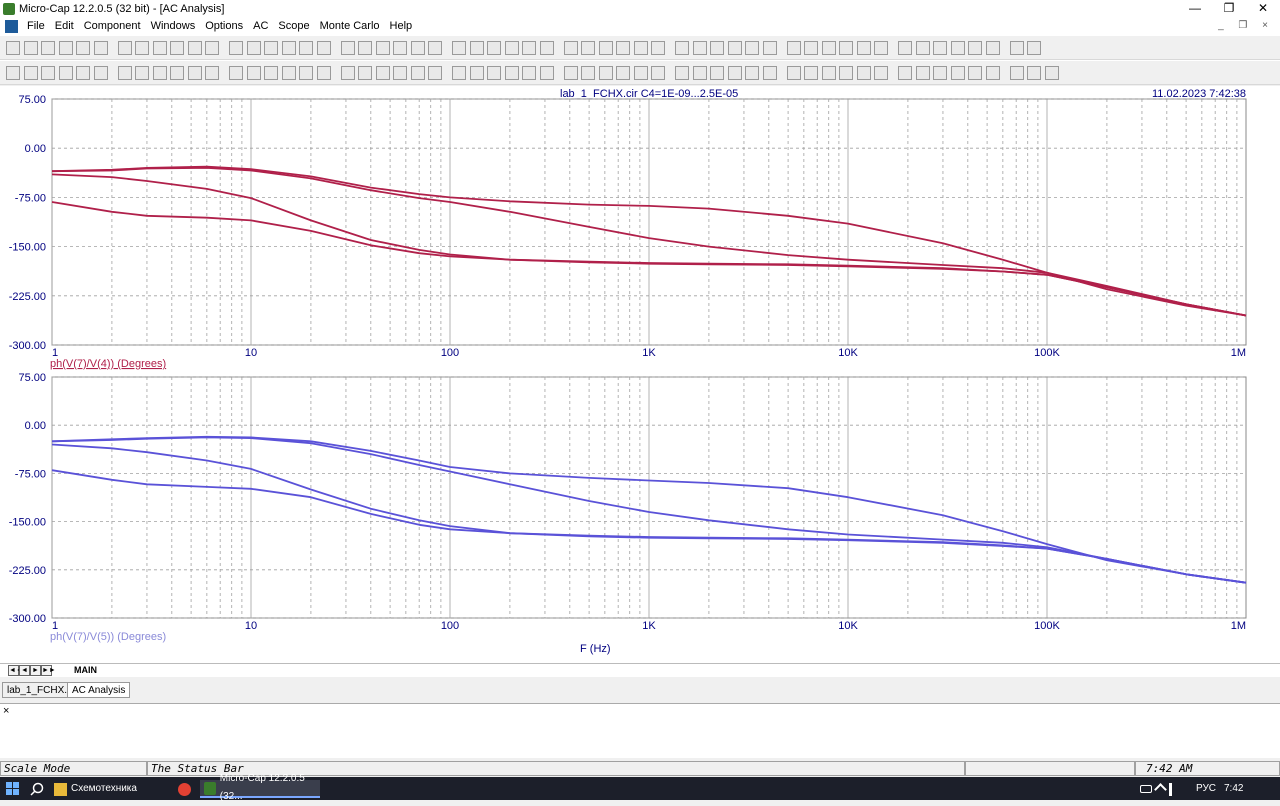 The width and height of the screenshot is (1280, 806). I want to click on menu-options: Options, so click(224, 26).